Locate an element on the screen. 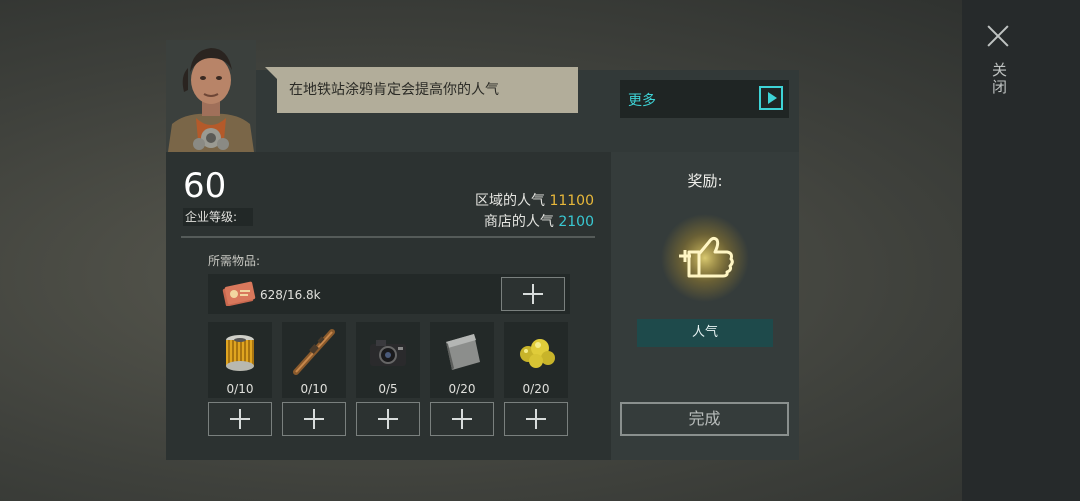 The image size is (1080, 501). reward-popularity-badge: 人气 is located at coordinates (705, 333).